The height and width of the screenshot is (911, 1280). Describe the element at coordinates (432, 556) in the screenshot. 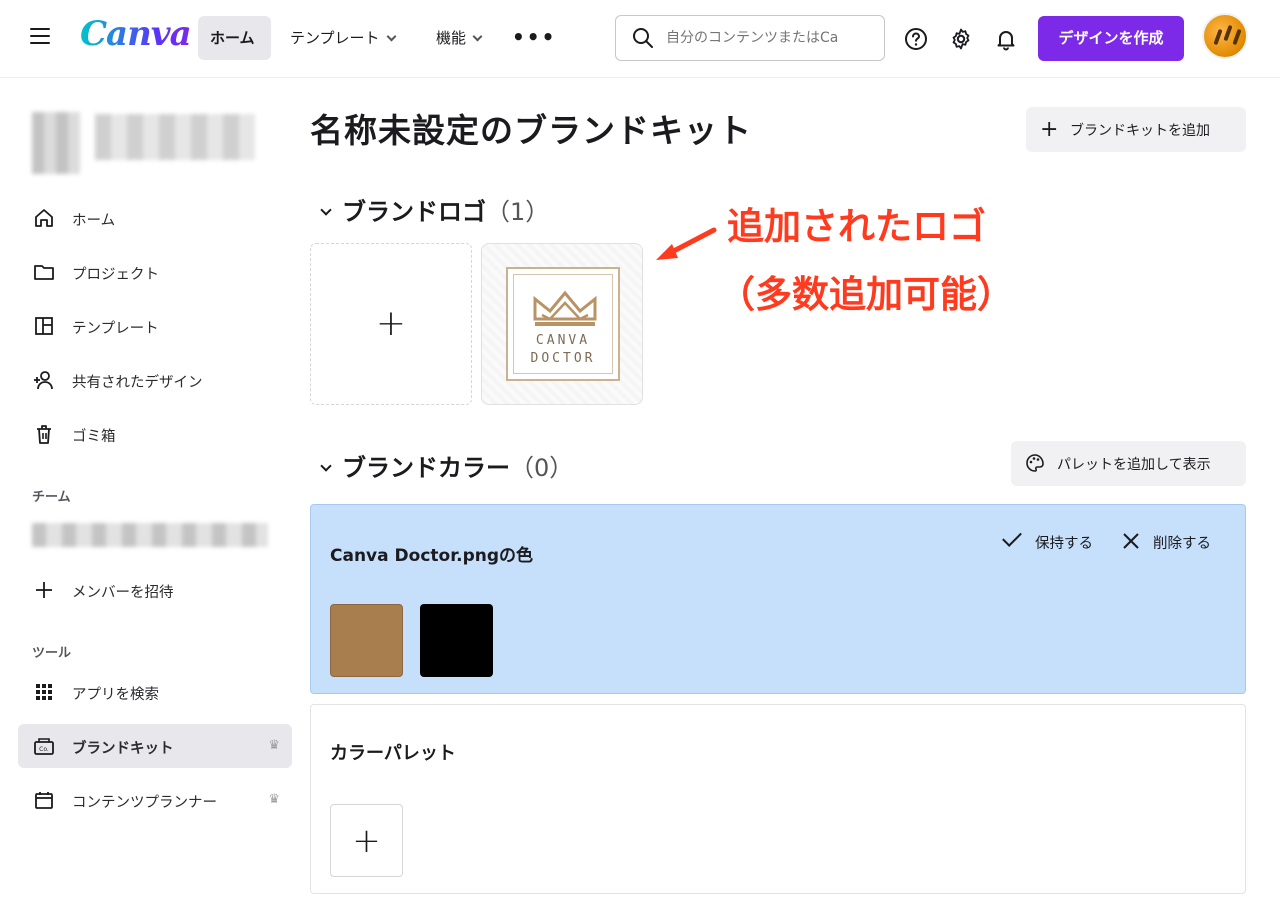

I see `suggested-colors-title: Canva Doctor.pngの色` at that location.